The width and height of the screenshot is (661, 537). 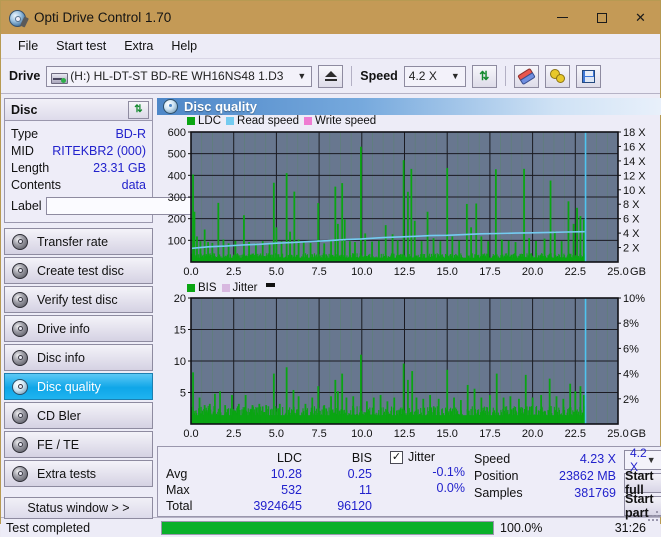 I want to click on disc-quality-icon, so click(x=170, y=106).